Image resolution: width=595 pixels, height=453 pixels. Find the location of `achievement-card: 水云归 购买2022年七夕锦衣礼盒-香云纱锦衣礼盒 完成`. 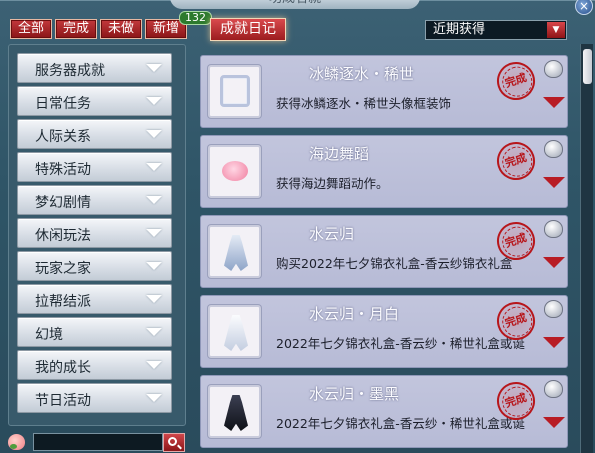

achievement-card: 水云归 购买2022年七夕锦衣礼盒-香云纱锦衣礼盒 完成 is located at coordinates (384, 251).